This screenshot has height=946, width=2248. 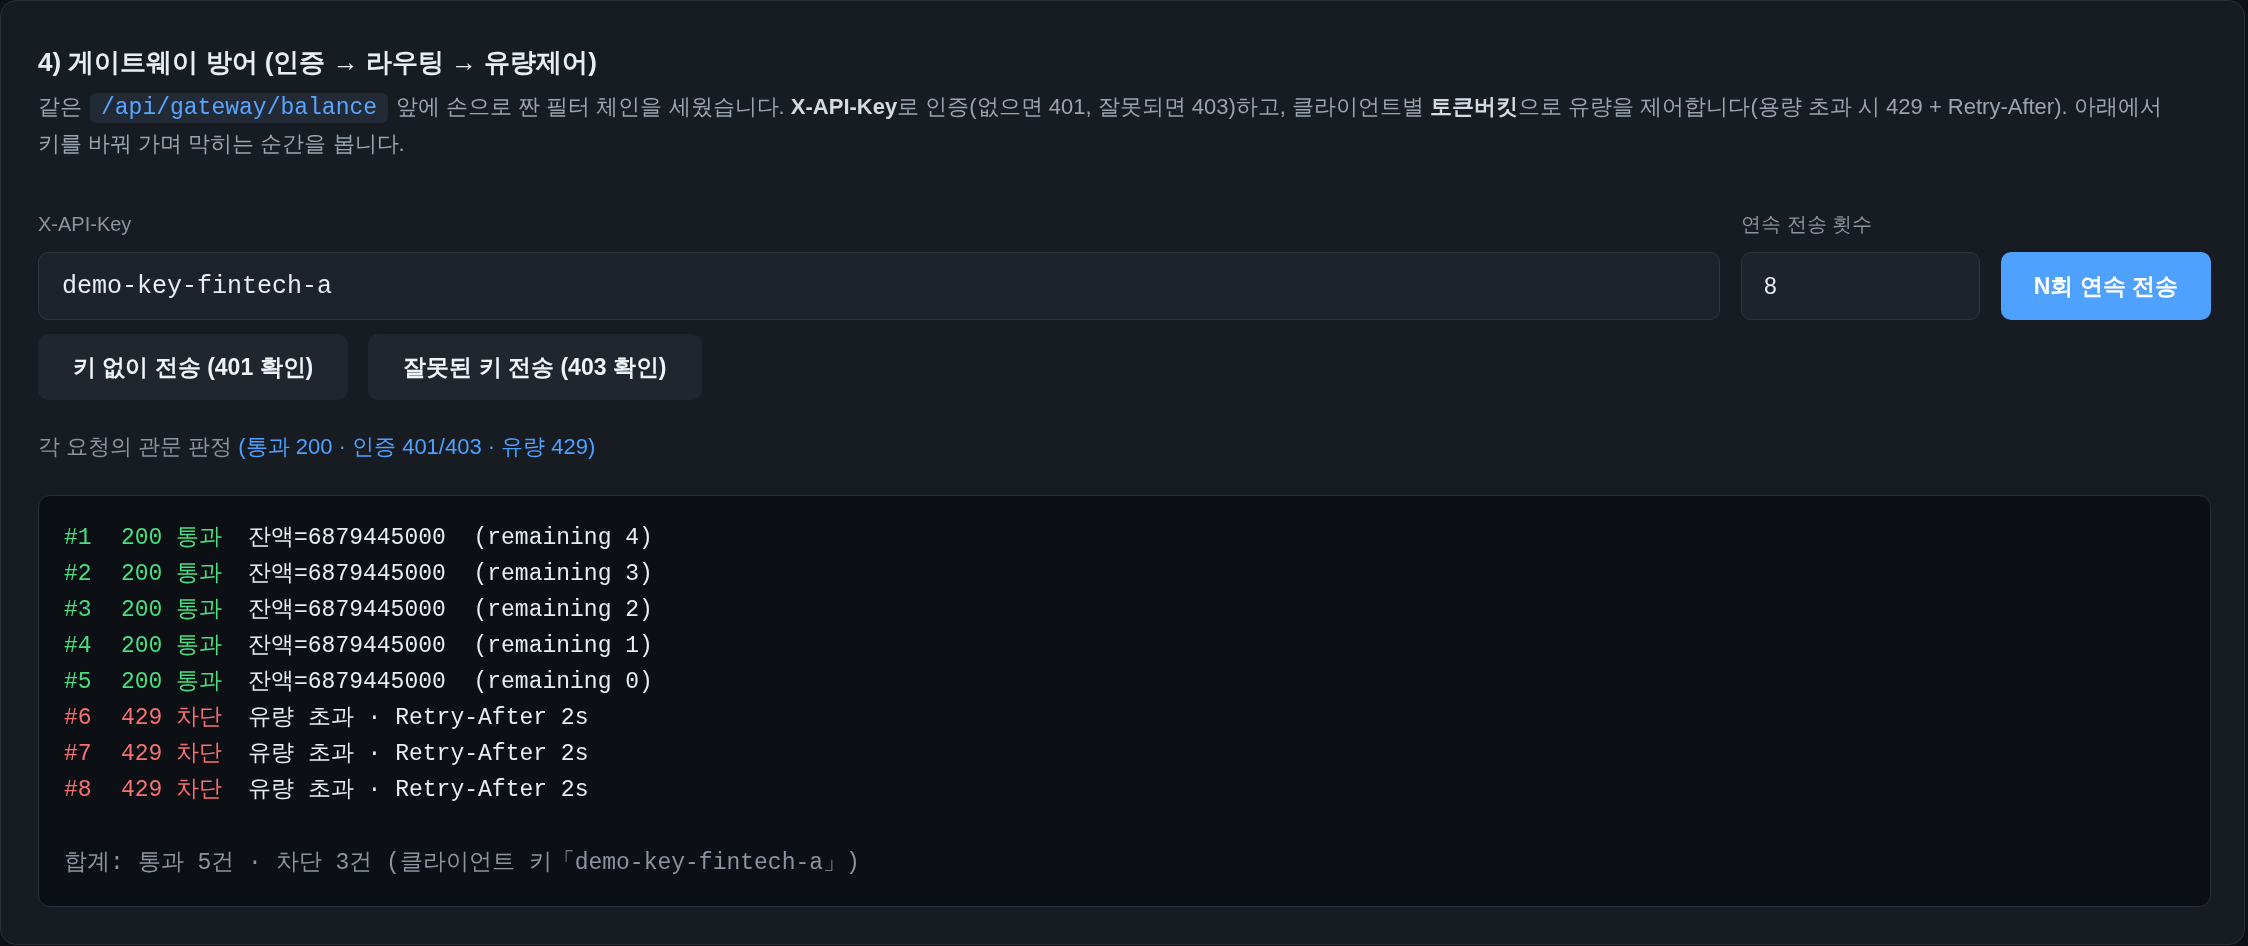 What do you see at coordinates (451, 574) in the screenshot?
I see `request-detail: 잔액=6879445000 (remaining 3)` at bounding box center [451, 574].